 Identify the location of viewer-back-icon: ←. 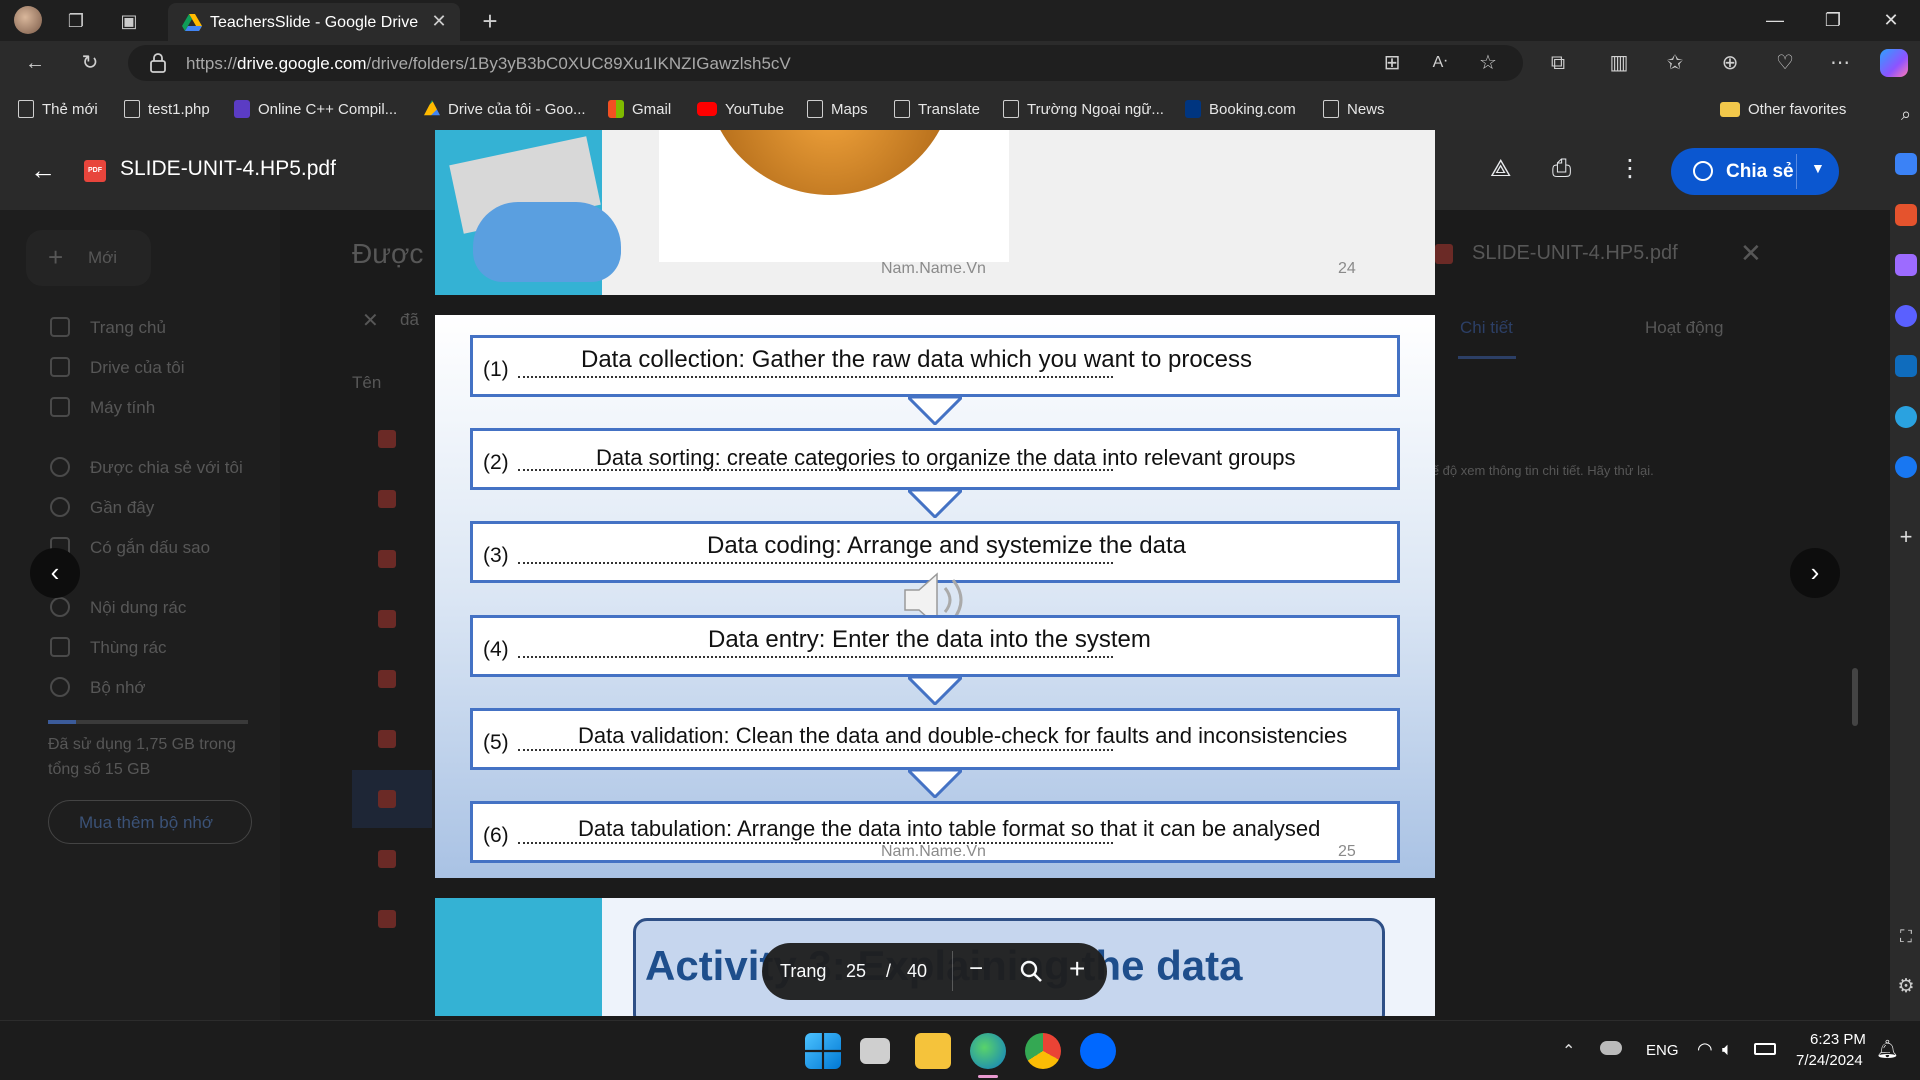
(43, 170).